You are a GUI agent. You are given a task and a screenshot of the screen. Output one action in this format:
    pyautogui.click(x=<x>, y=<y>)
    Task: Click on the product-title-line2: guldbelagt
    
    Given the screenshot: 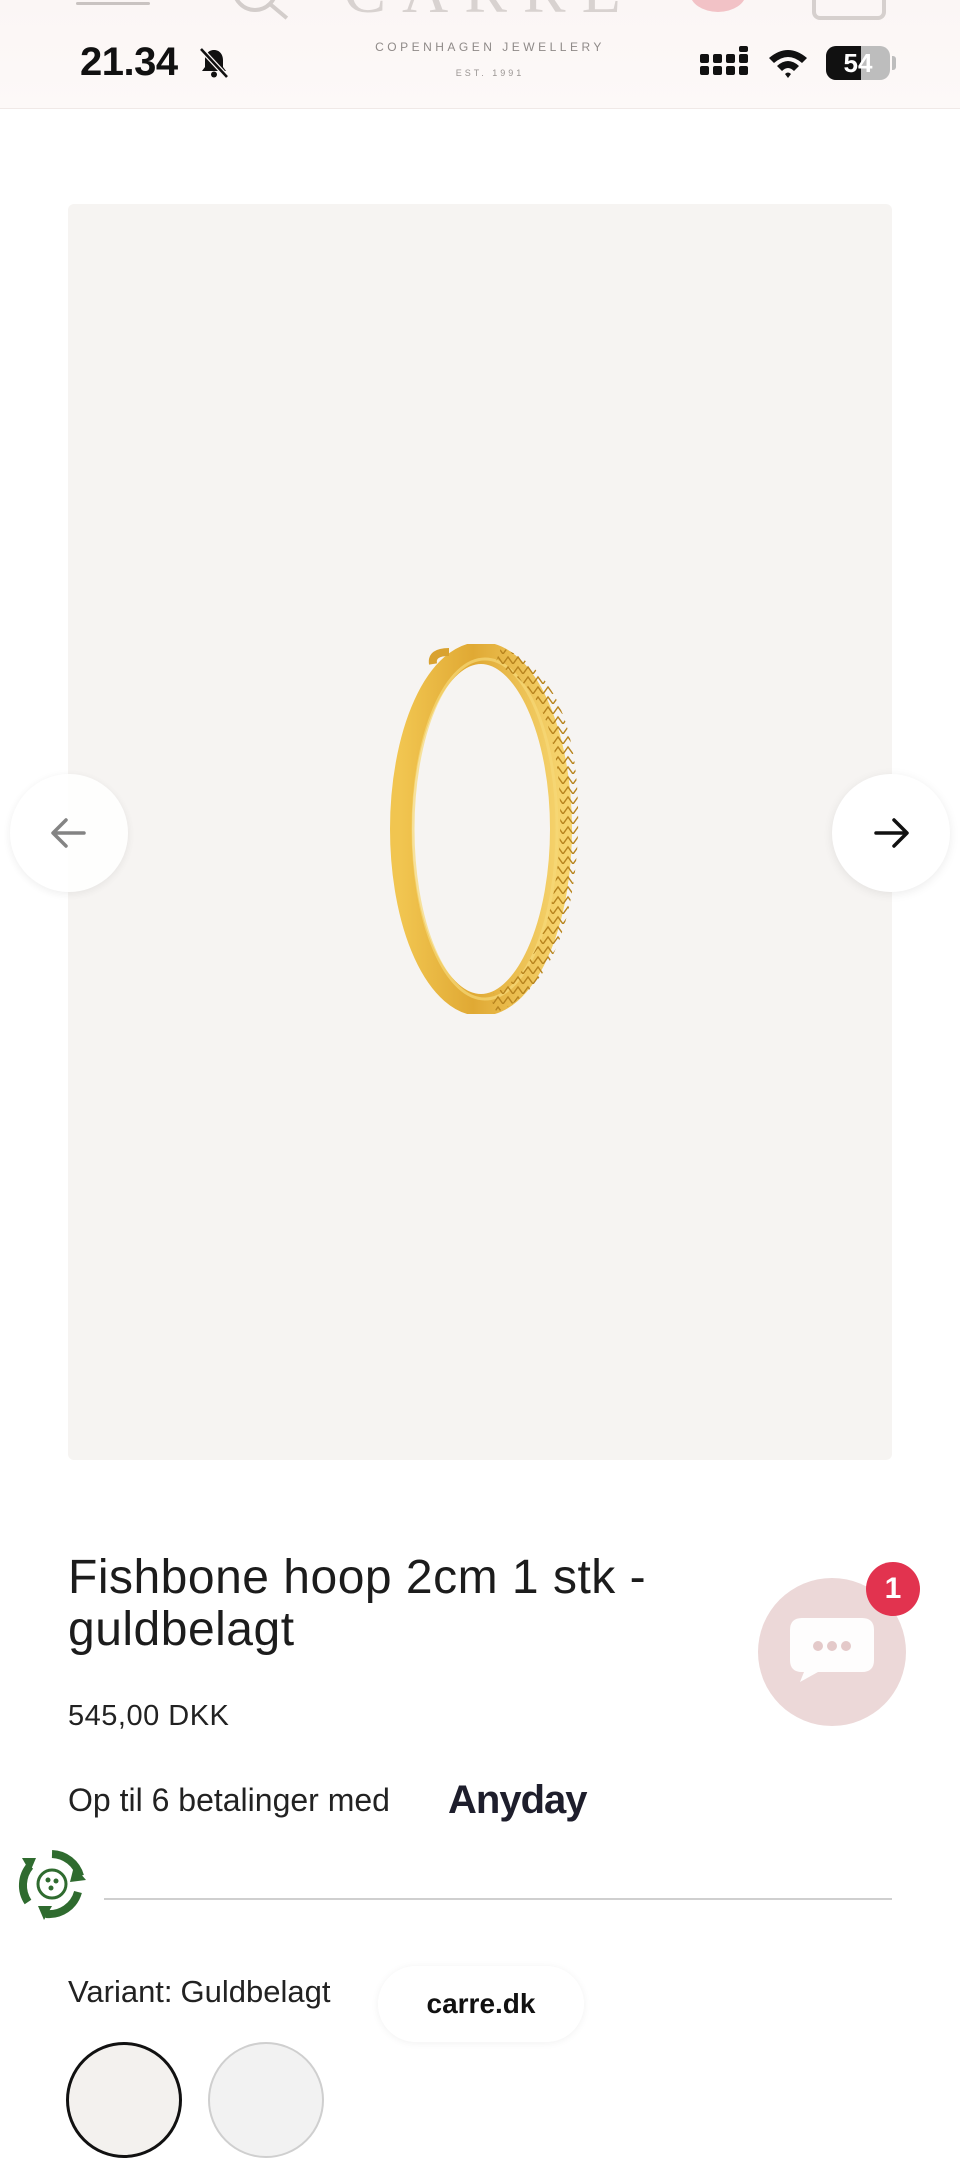 What is the action you would take?
    pyautogui.click(x=181, y=1629)
    